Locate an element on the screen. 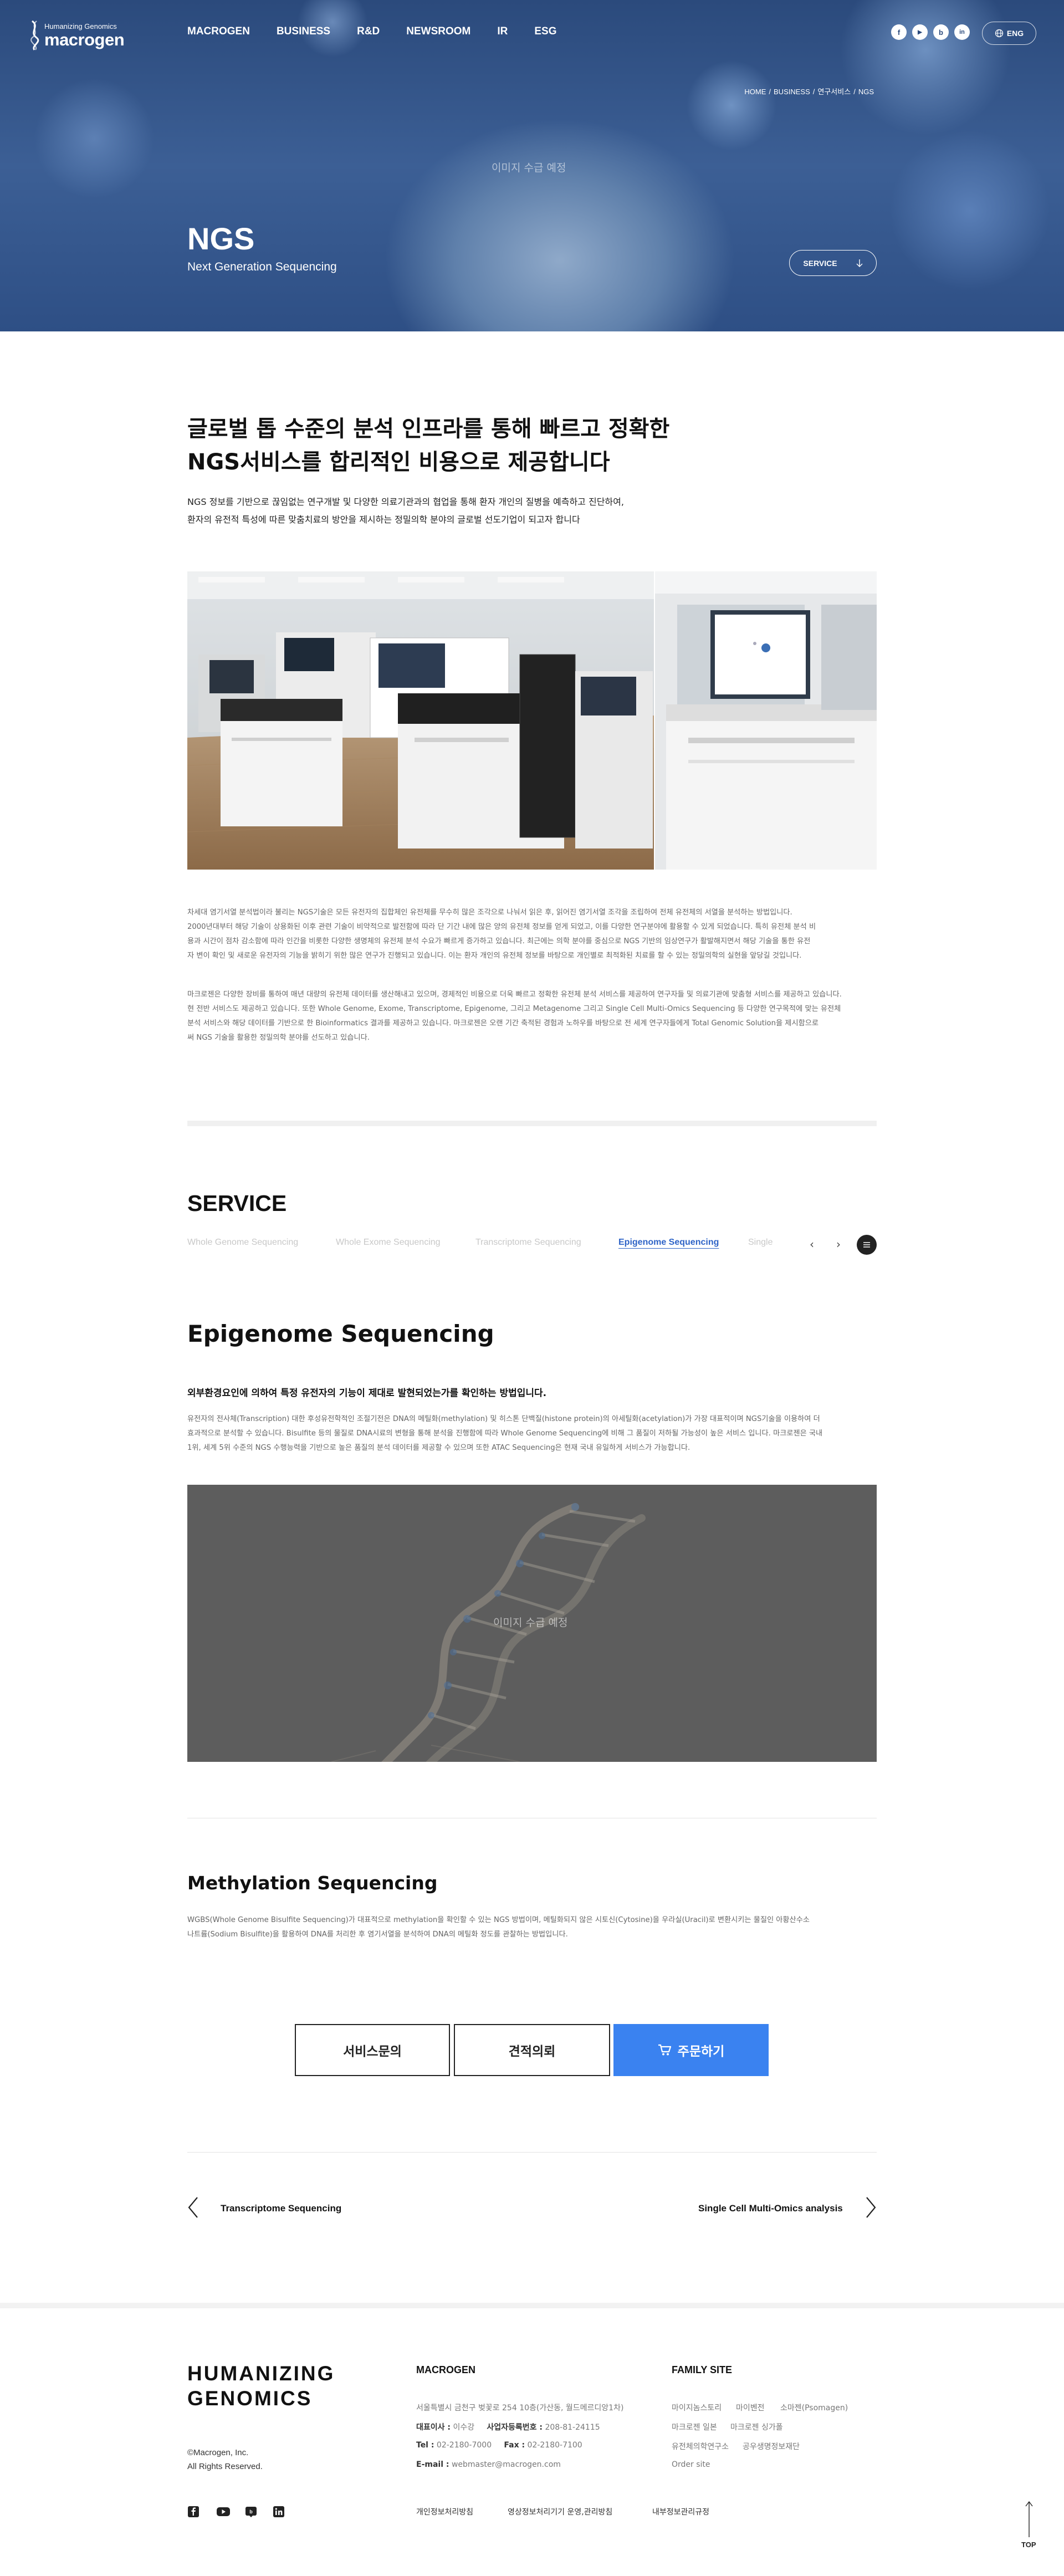  intro-headline-line: NGS서비스를 합리적인 비용으로 제공합니다 is located at coordinates (398, 462).